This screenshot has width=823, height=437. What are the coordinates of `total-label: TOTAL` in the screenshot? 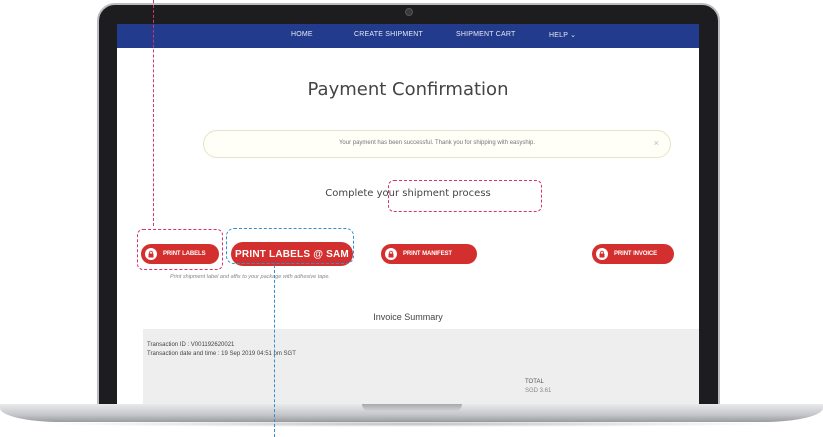 It's located at (534, 382).